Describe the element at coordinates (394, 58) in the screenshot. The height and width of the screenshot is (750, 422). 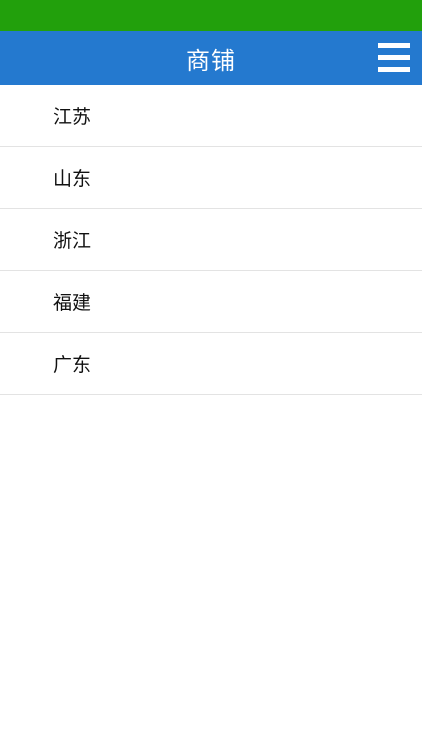
I see `menu-button` at that location.